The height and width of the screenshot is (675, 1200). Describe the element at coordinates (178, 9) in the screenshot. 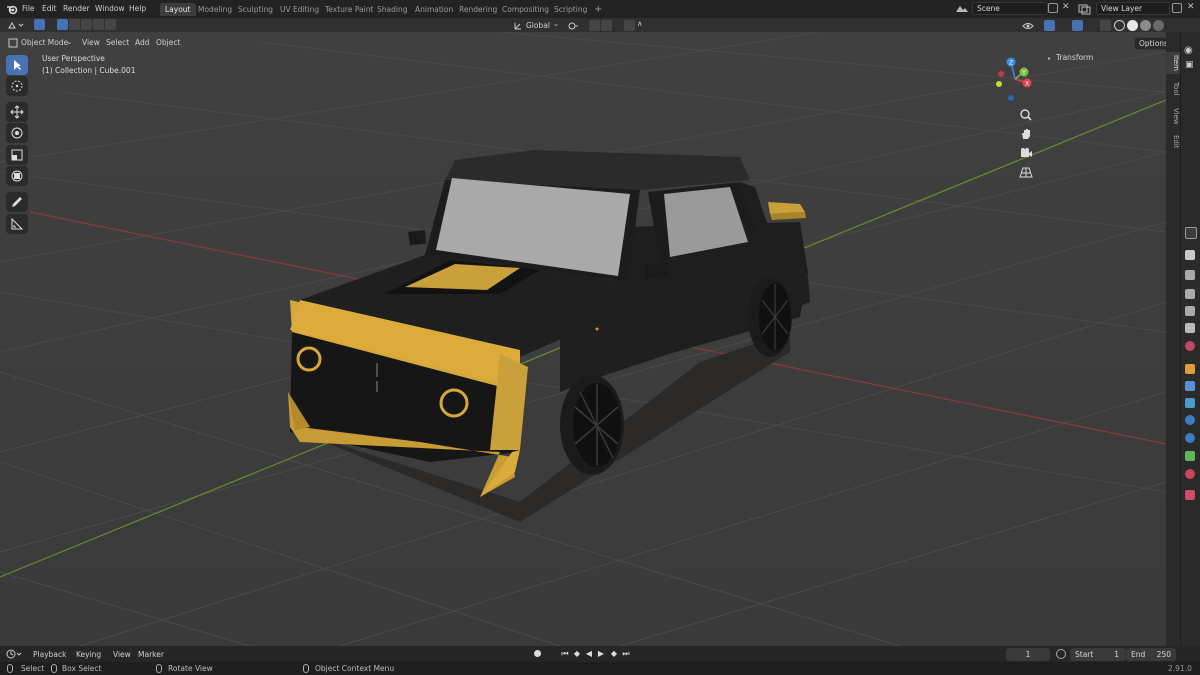

I see `tab-layout: Layout` at that location.